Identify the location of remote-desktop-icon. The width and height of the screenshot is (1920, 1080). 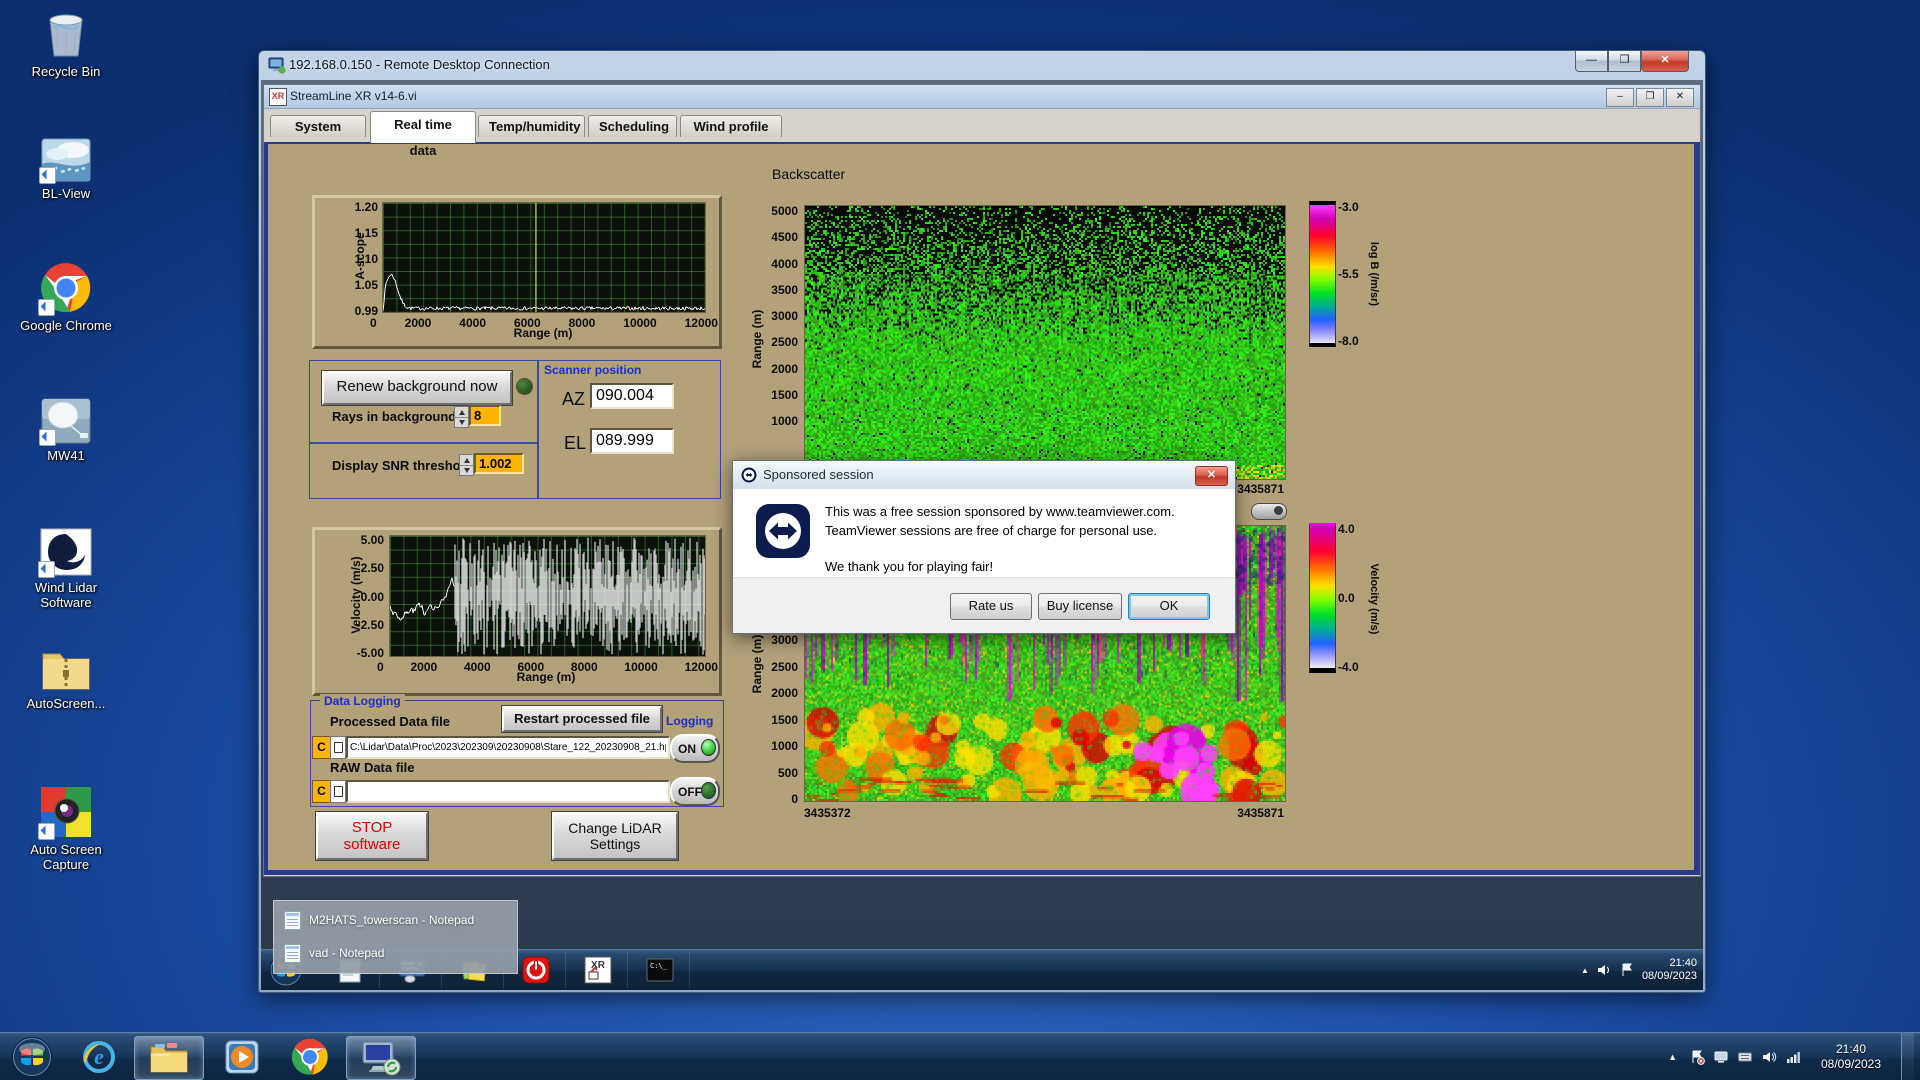
(381, 1058).